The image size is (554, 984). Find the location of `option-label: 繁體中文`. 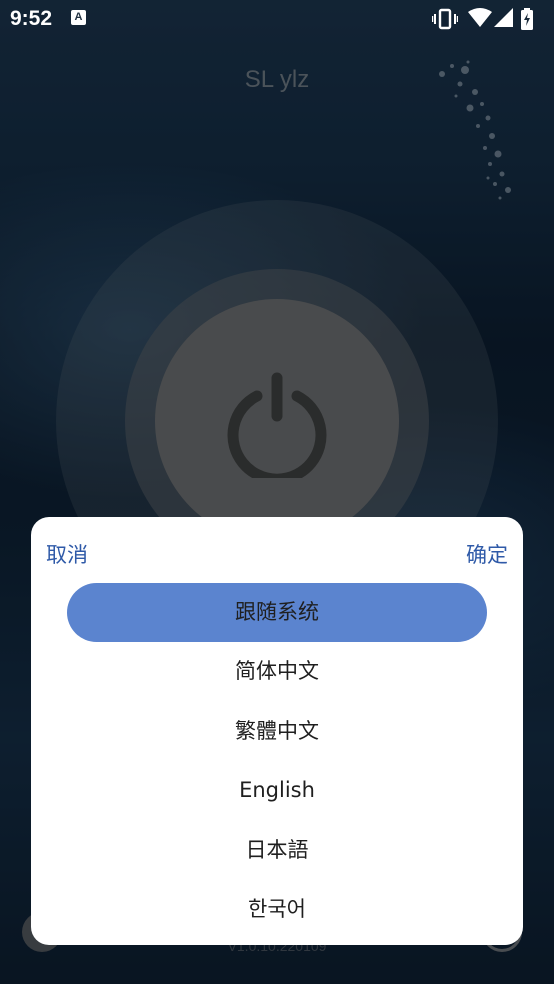

option-label: 繁體中文 is located at coordinates (277, 730).